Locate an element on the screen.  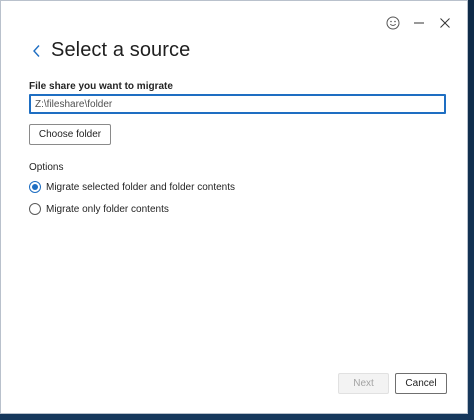
choose-folder-button: Choose folder is located at coordinates (70, 134).